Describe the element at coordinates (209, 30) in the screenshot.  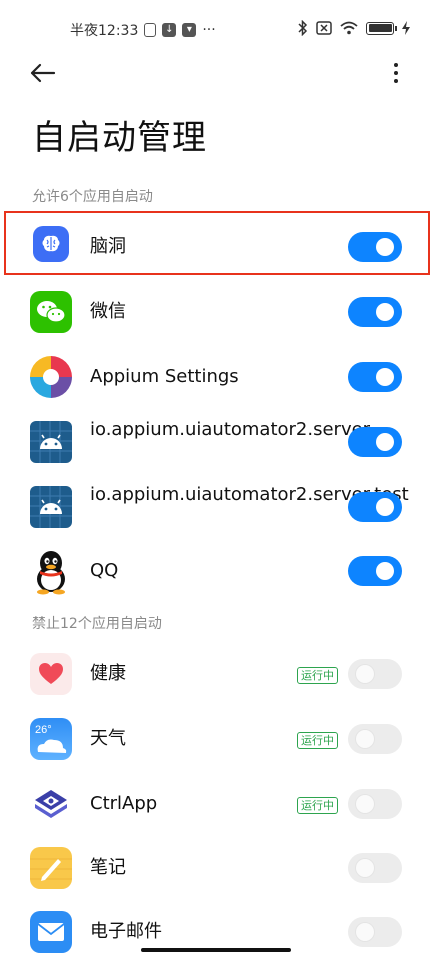
I see `more-notifications-icon: ···` at that location.